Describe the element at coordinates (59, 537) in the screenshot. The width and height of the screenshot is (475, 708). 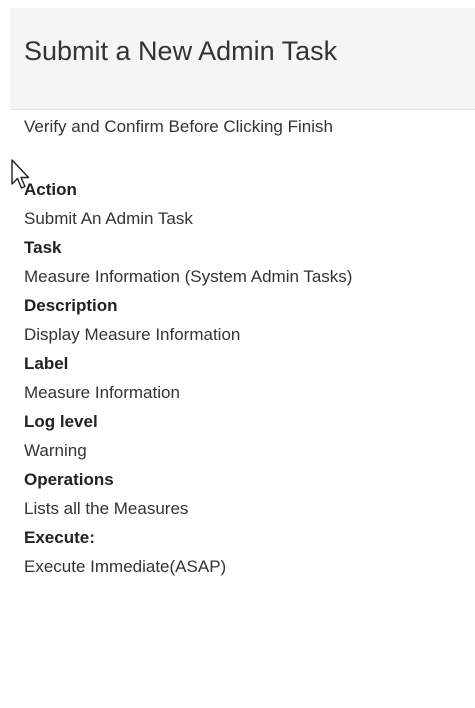
I see `execute-label: Execute:` at that location.